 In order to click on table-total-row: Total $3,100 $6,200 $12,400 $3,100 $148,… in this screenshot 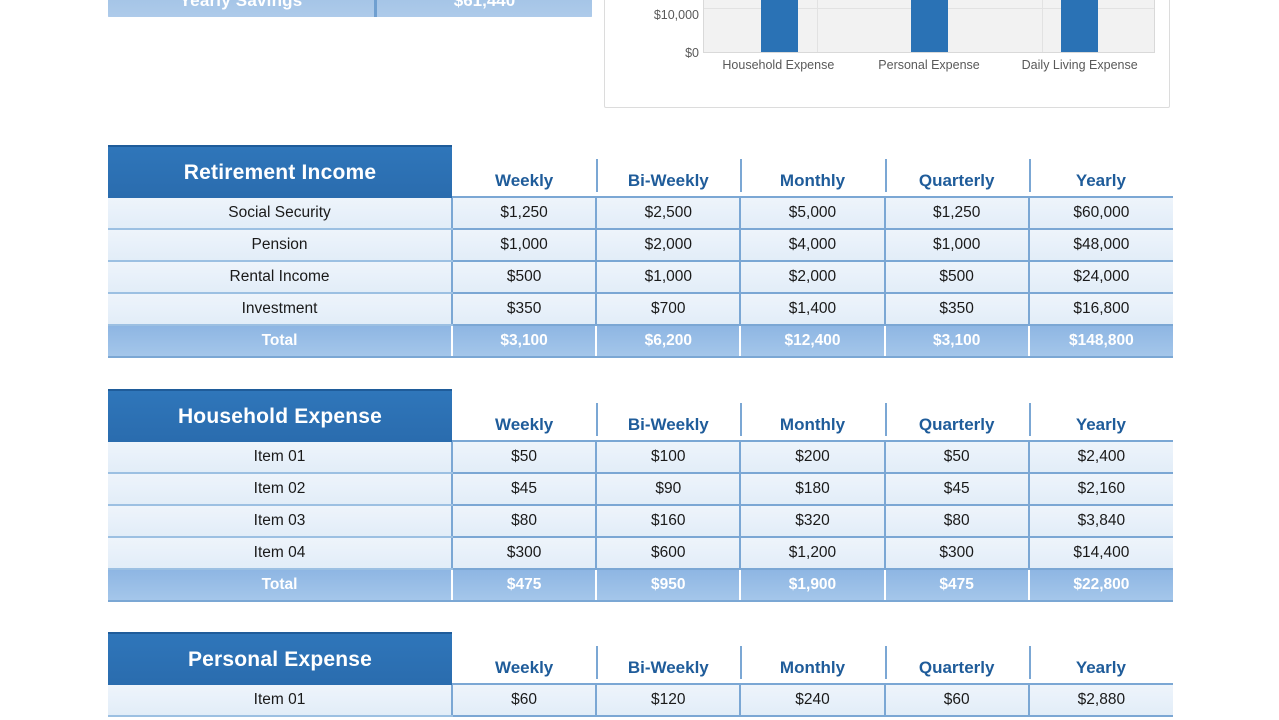, I will do `click(640, 341)`.